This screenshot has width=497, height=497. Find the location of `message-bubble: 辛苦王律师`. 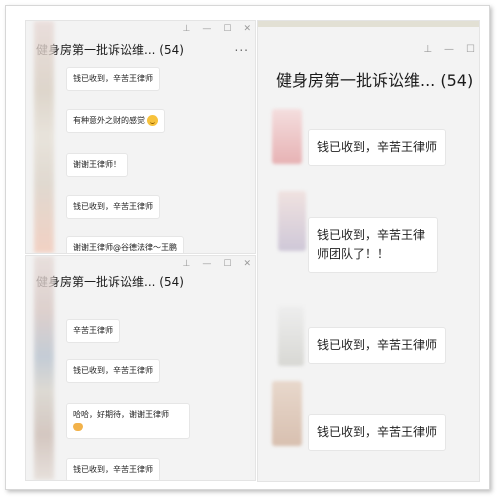

message-bubble: 辛苦王律师 is located at coordinates (93, 331).